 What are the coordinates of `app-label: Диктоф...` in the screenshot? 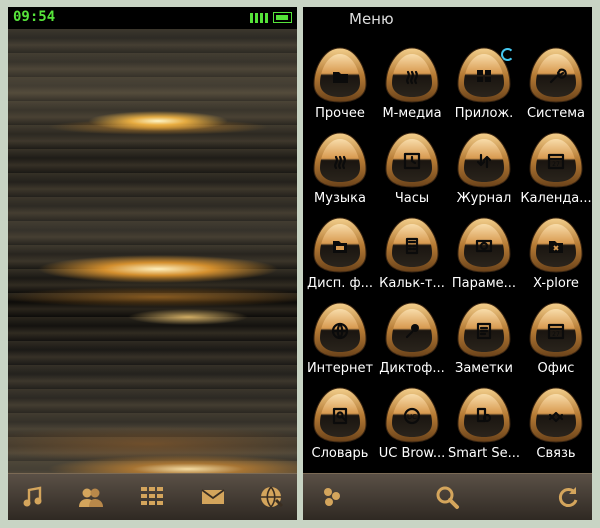 It's located at (412, 368).